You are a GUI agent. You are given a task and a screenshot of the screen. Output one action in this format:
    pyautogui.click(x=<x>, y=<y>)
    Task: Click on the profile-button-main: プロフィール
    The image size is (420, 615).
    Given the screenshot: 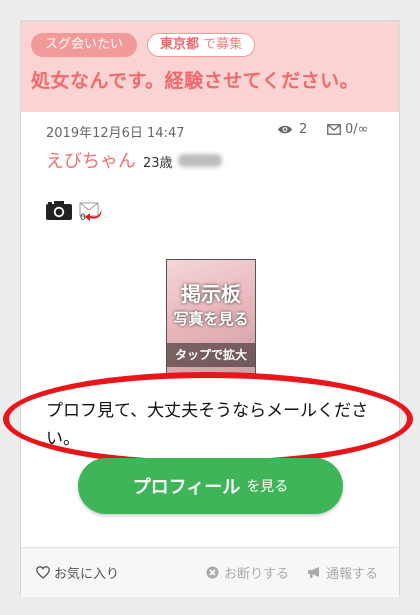 What is the action you would take?
    pyautogui.click(x=186, y=487)
    